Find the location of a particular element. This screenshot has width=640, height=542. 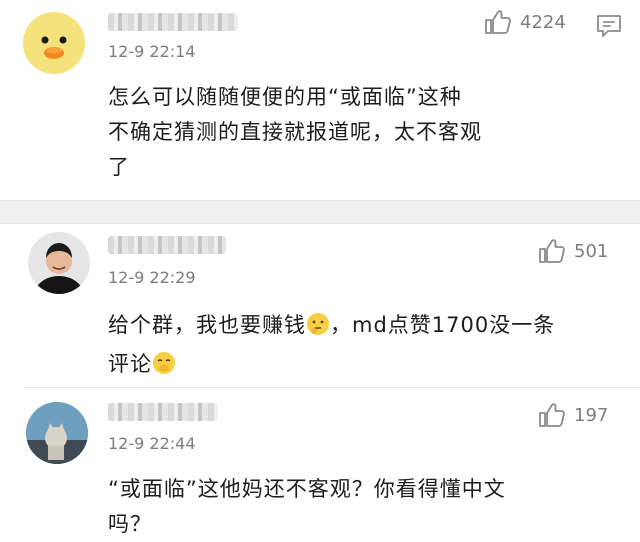

like-button: 197 is located at coordinates (573, 415).